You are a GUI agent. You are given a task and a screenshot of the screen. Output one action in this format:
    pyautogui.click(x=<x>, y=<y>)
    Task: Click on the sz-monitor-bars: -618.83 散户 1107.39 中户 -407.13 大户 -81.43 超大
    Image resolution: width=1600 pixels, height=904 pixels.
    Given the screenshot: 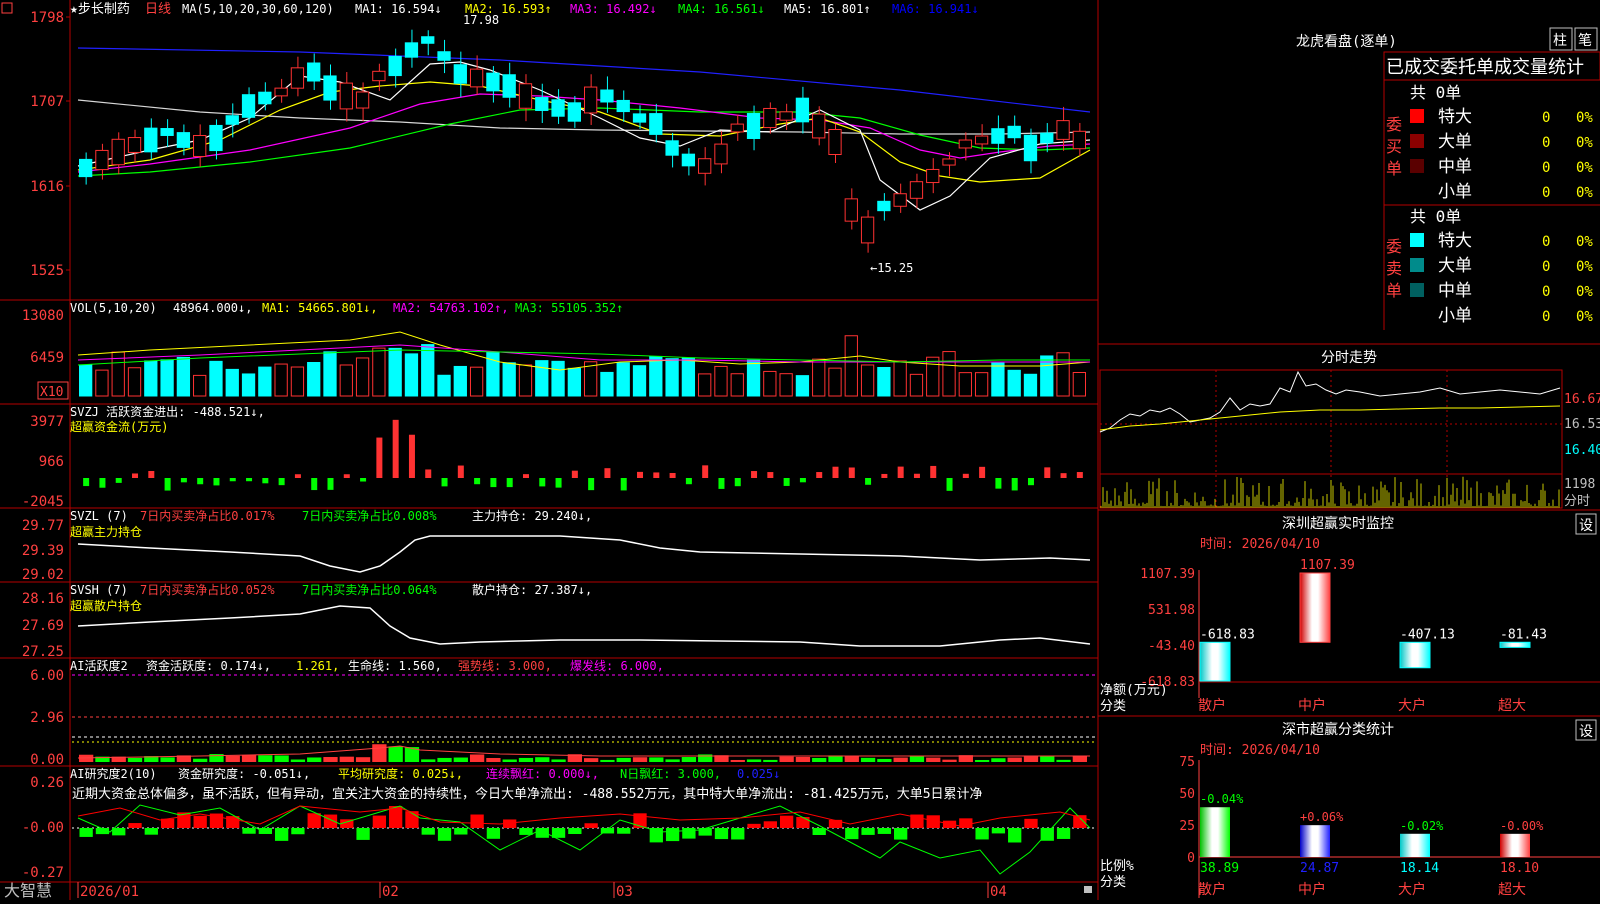 What is the action you would take?
    pyautogui.click(x=1372, y=636)
    